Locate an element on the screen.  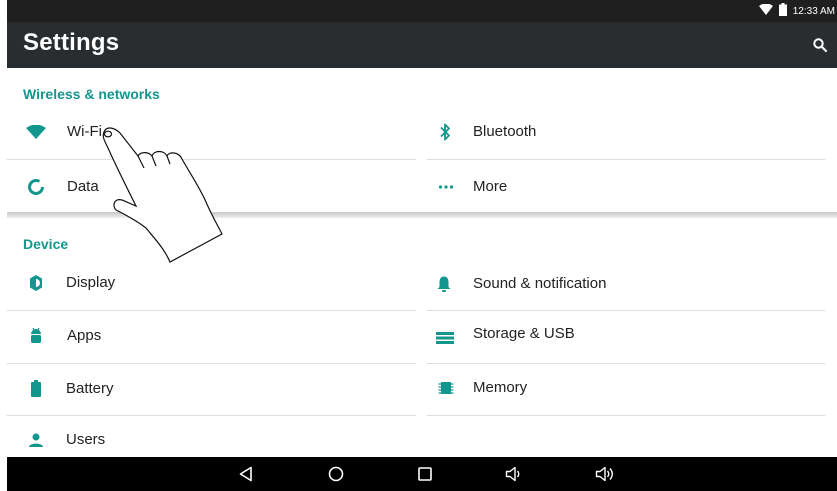
status-time: 12:33 AM is located at coordinates (813, 11).